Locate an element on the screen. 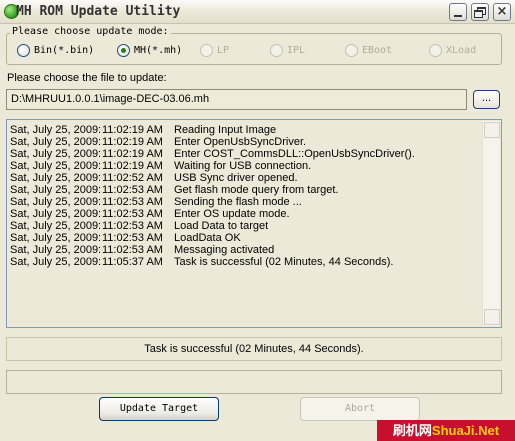  abort-button: Abort is located at coordinates (360, 409).